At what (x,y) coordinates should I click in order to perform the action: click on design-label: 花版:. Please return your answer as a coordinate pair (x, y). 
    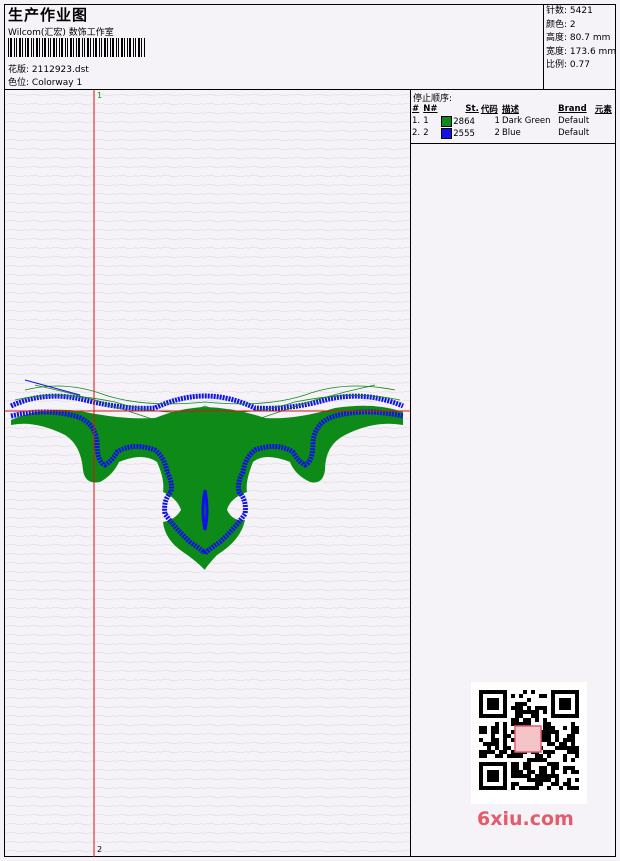
    Looking at the image, I should click on (19, 70).